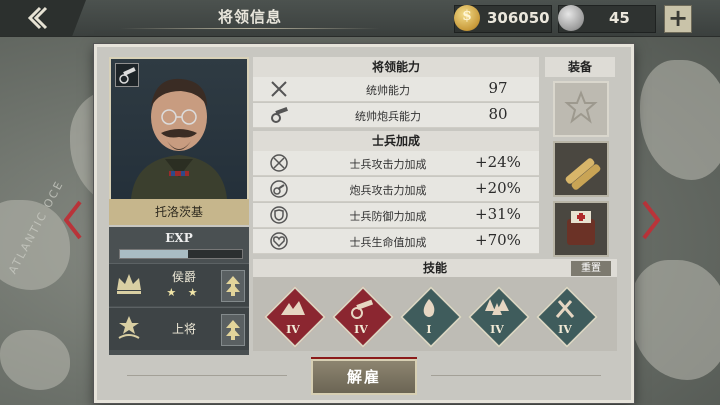 The image size is (720, 405). What do you see at coordinates (571, 18) in the screenshot?
I see `medal-icon` at bounding box center [571, 18].